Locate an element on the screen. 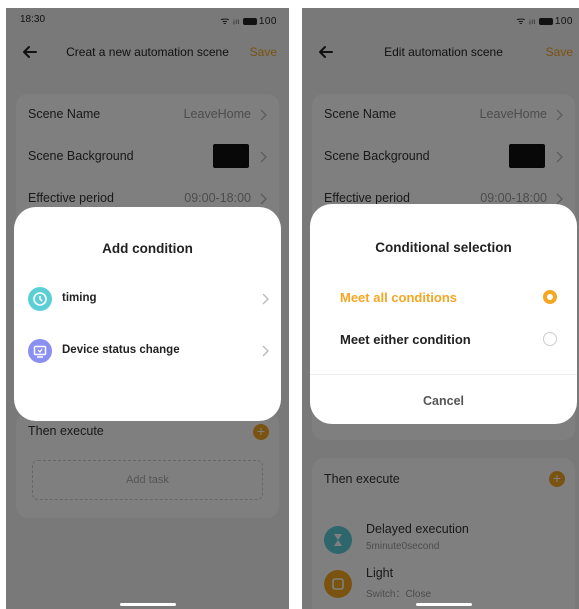  clock-icon is located at coordinates (40, 299).